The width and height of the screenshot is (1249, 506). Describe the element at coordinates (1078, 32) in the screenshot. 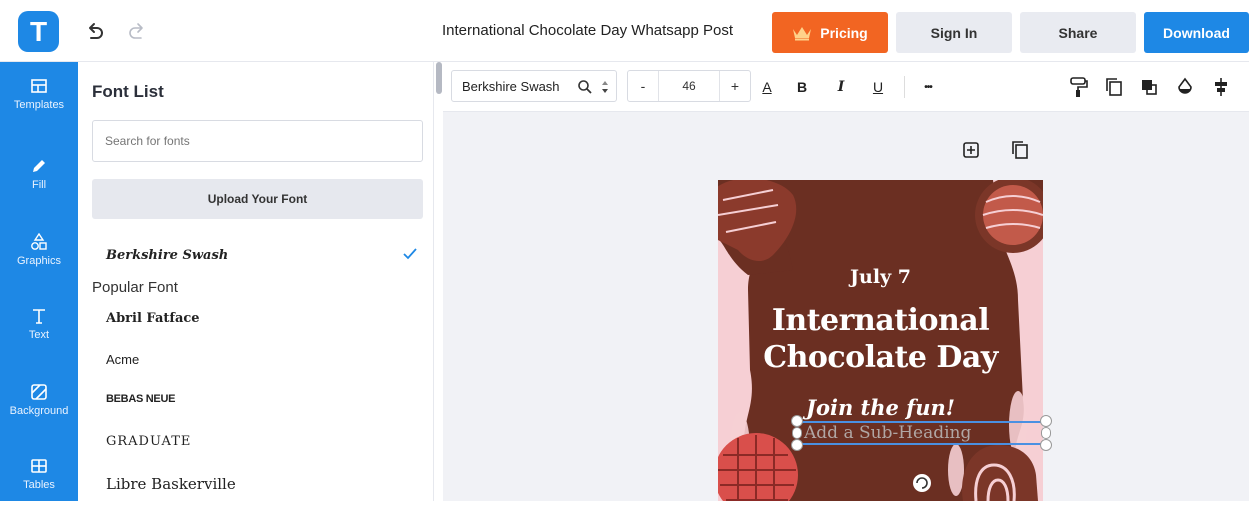

I see `share-button: Share` at that location.